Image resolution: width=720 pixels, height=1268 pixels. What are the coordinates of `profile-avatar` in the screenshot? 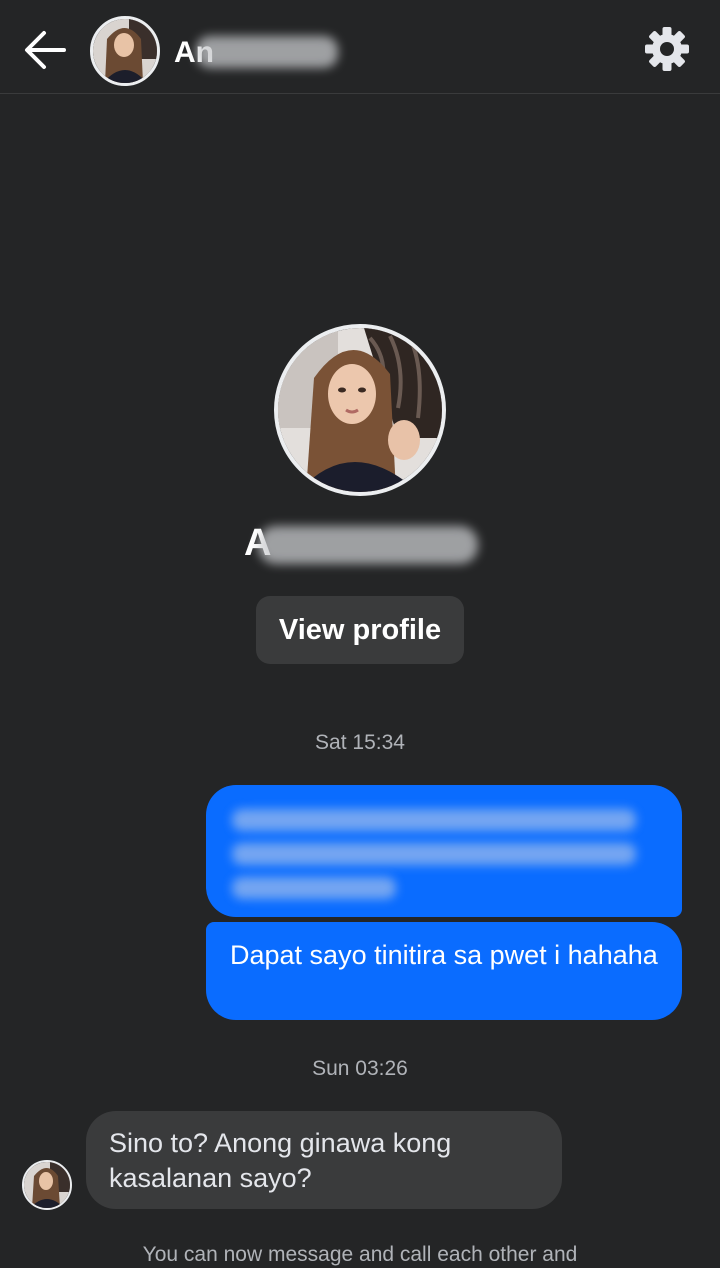 It's located at (360, 410).